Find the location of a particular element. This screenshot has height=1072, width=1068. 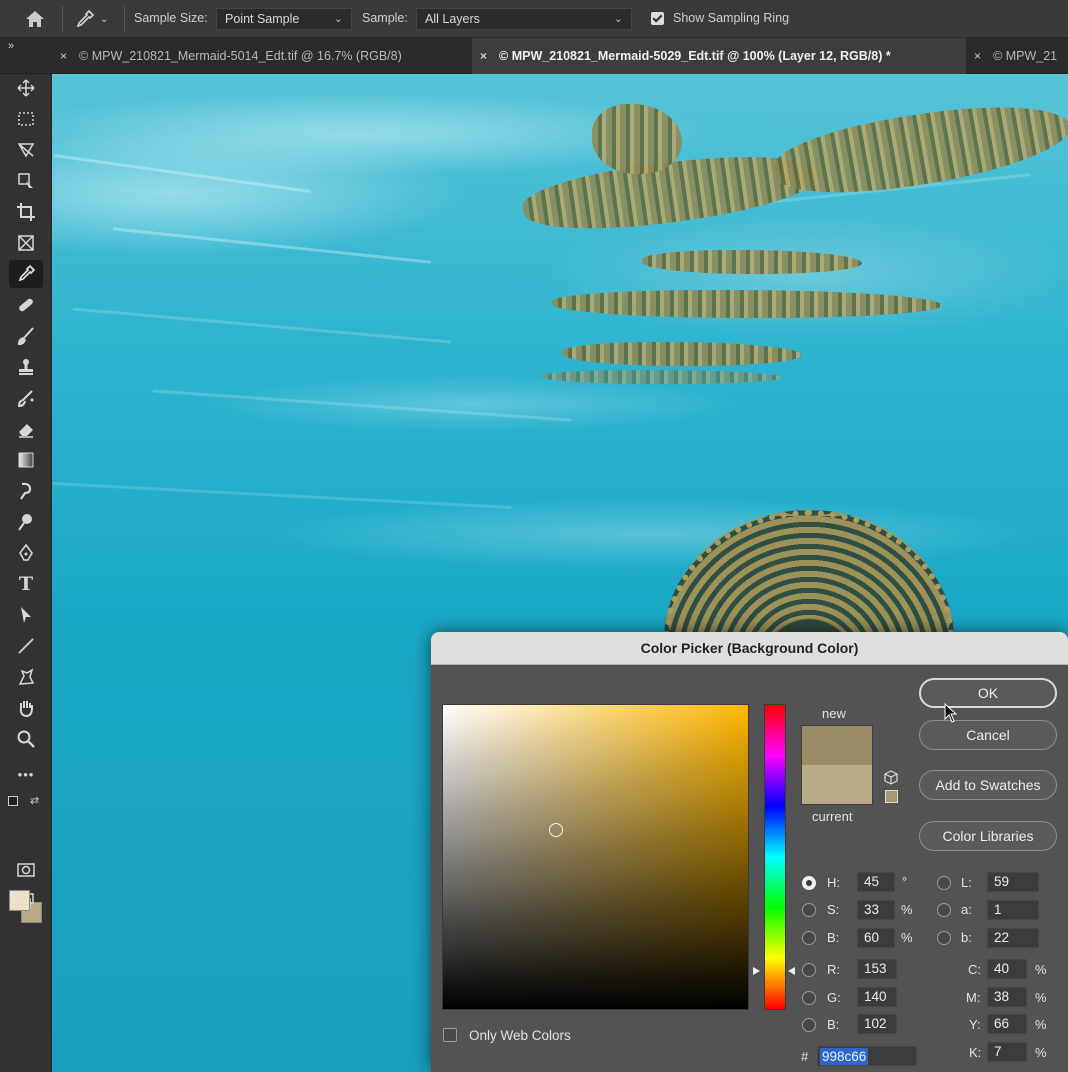

eraser-tool is located at coordinates (26, 429).